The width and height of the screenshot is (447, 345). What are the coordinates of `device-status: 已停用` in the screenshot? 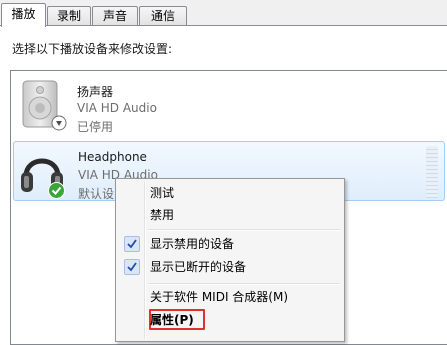 It's located at (95, 127).